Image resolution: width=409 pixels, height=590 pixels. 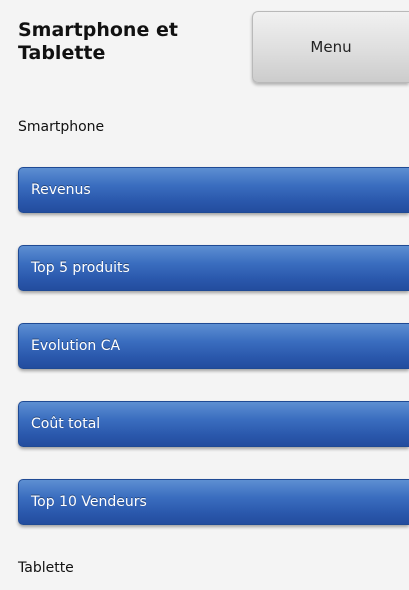 What do you see at coordinates (213, 268) in the screenshot?
I see `nav-button-top-5-produits: Top 5 produits` at bounding box center [213, 268].